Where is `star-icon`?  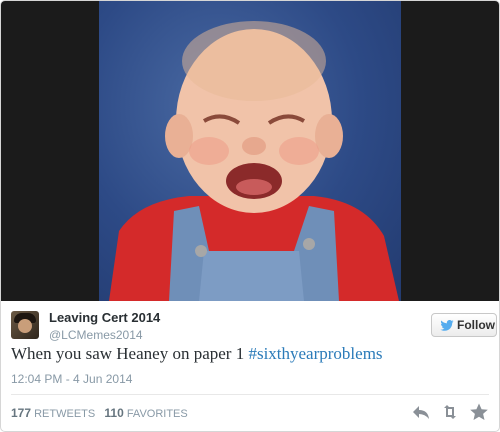
star-icon is located at coordinates (479, 412).